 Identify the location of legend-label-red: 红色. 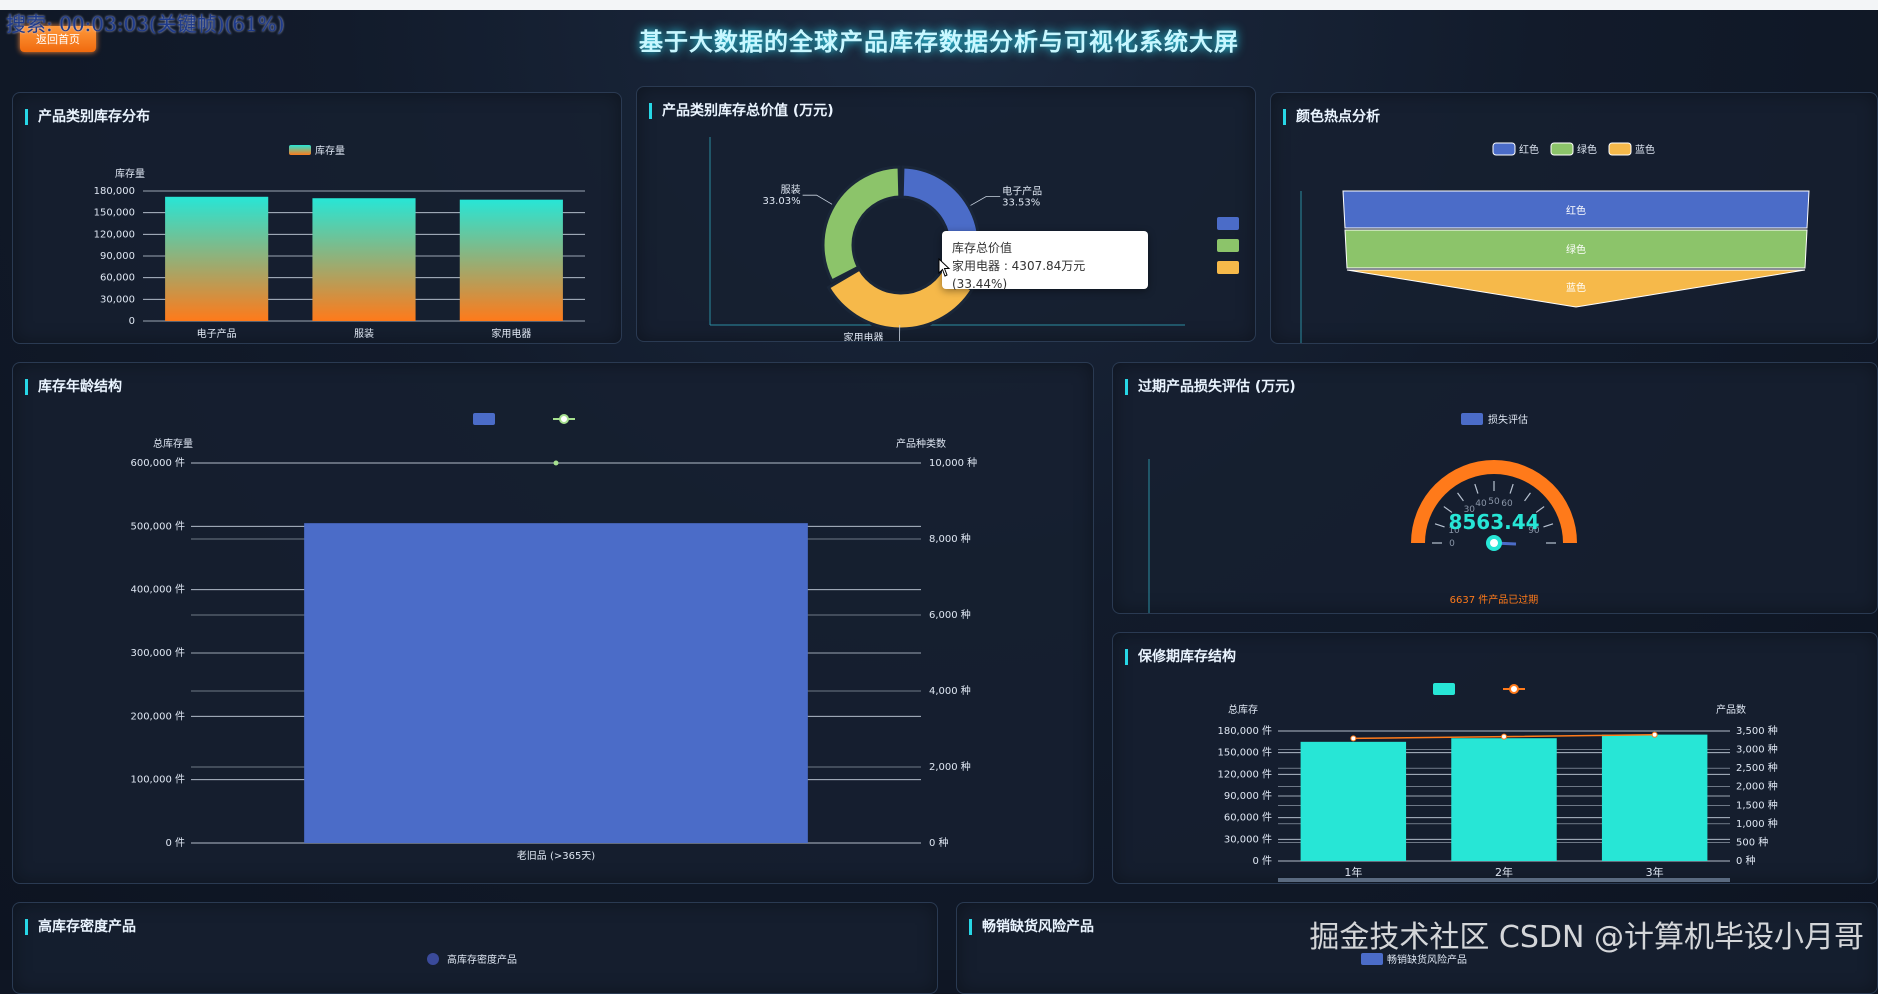
(1529, 149).